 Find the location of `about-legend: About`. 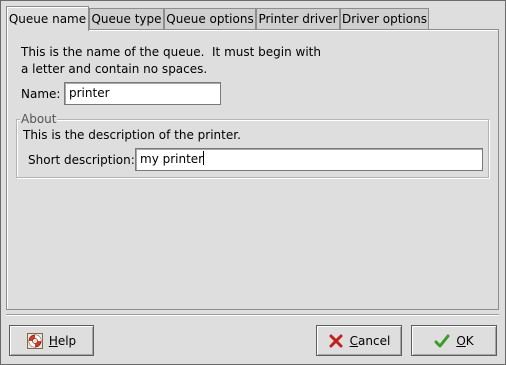

about-legend: About is located at coordinates (39, 119).